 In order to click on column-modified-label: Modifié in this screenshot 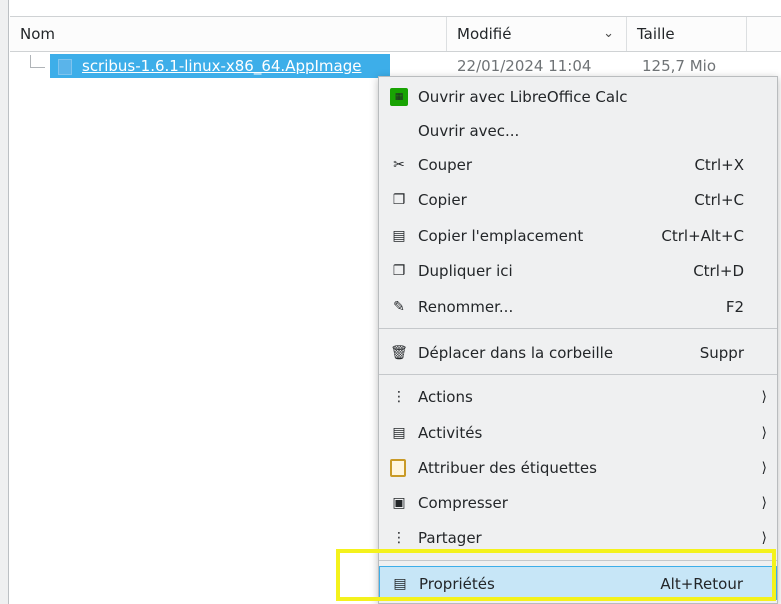, I will do `click(484, 34)`.